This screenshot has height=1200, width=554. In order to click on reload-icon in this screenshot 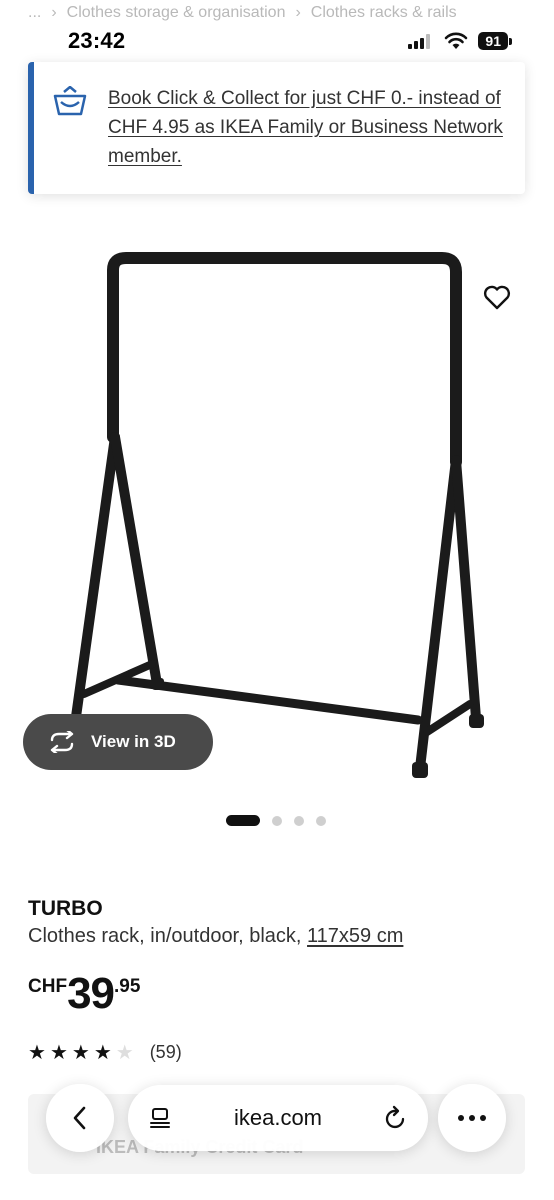, I will do `click(396, 1118)`.